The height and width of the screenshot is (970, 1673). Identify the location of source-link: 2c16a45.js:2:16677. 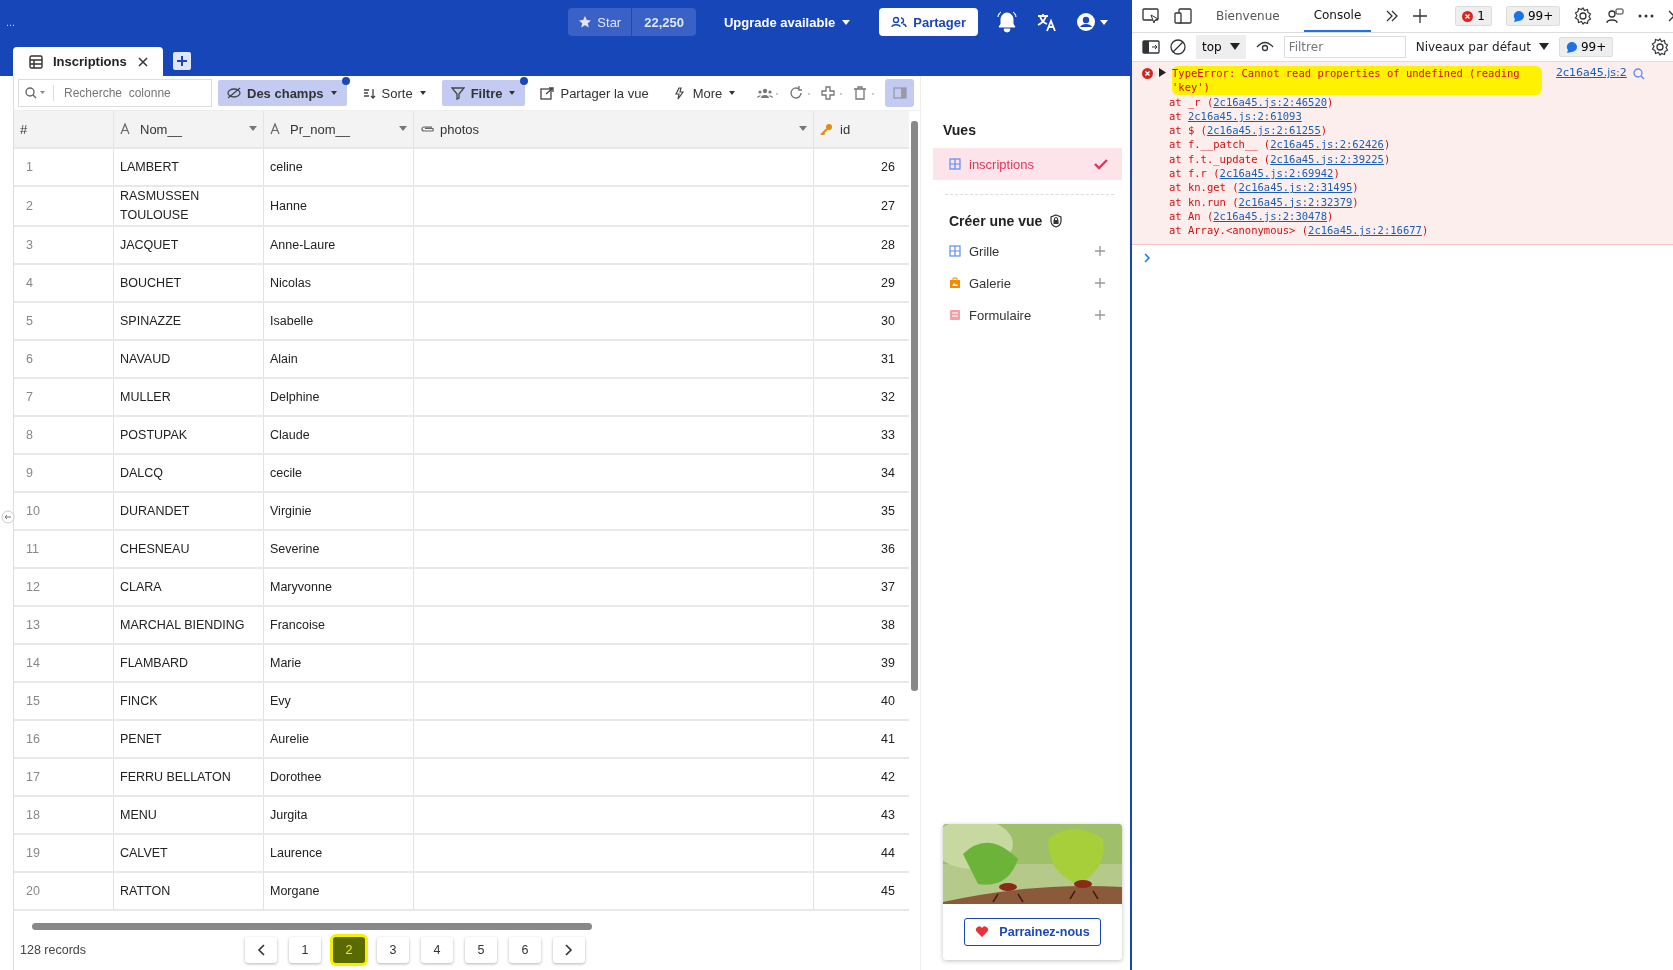
(1365, 230).